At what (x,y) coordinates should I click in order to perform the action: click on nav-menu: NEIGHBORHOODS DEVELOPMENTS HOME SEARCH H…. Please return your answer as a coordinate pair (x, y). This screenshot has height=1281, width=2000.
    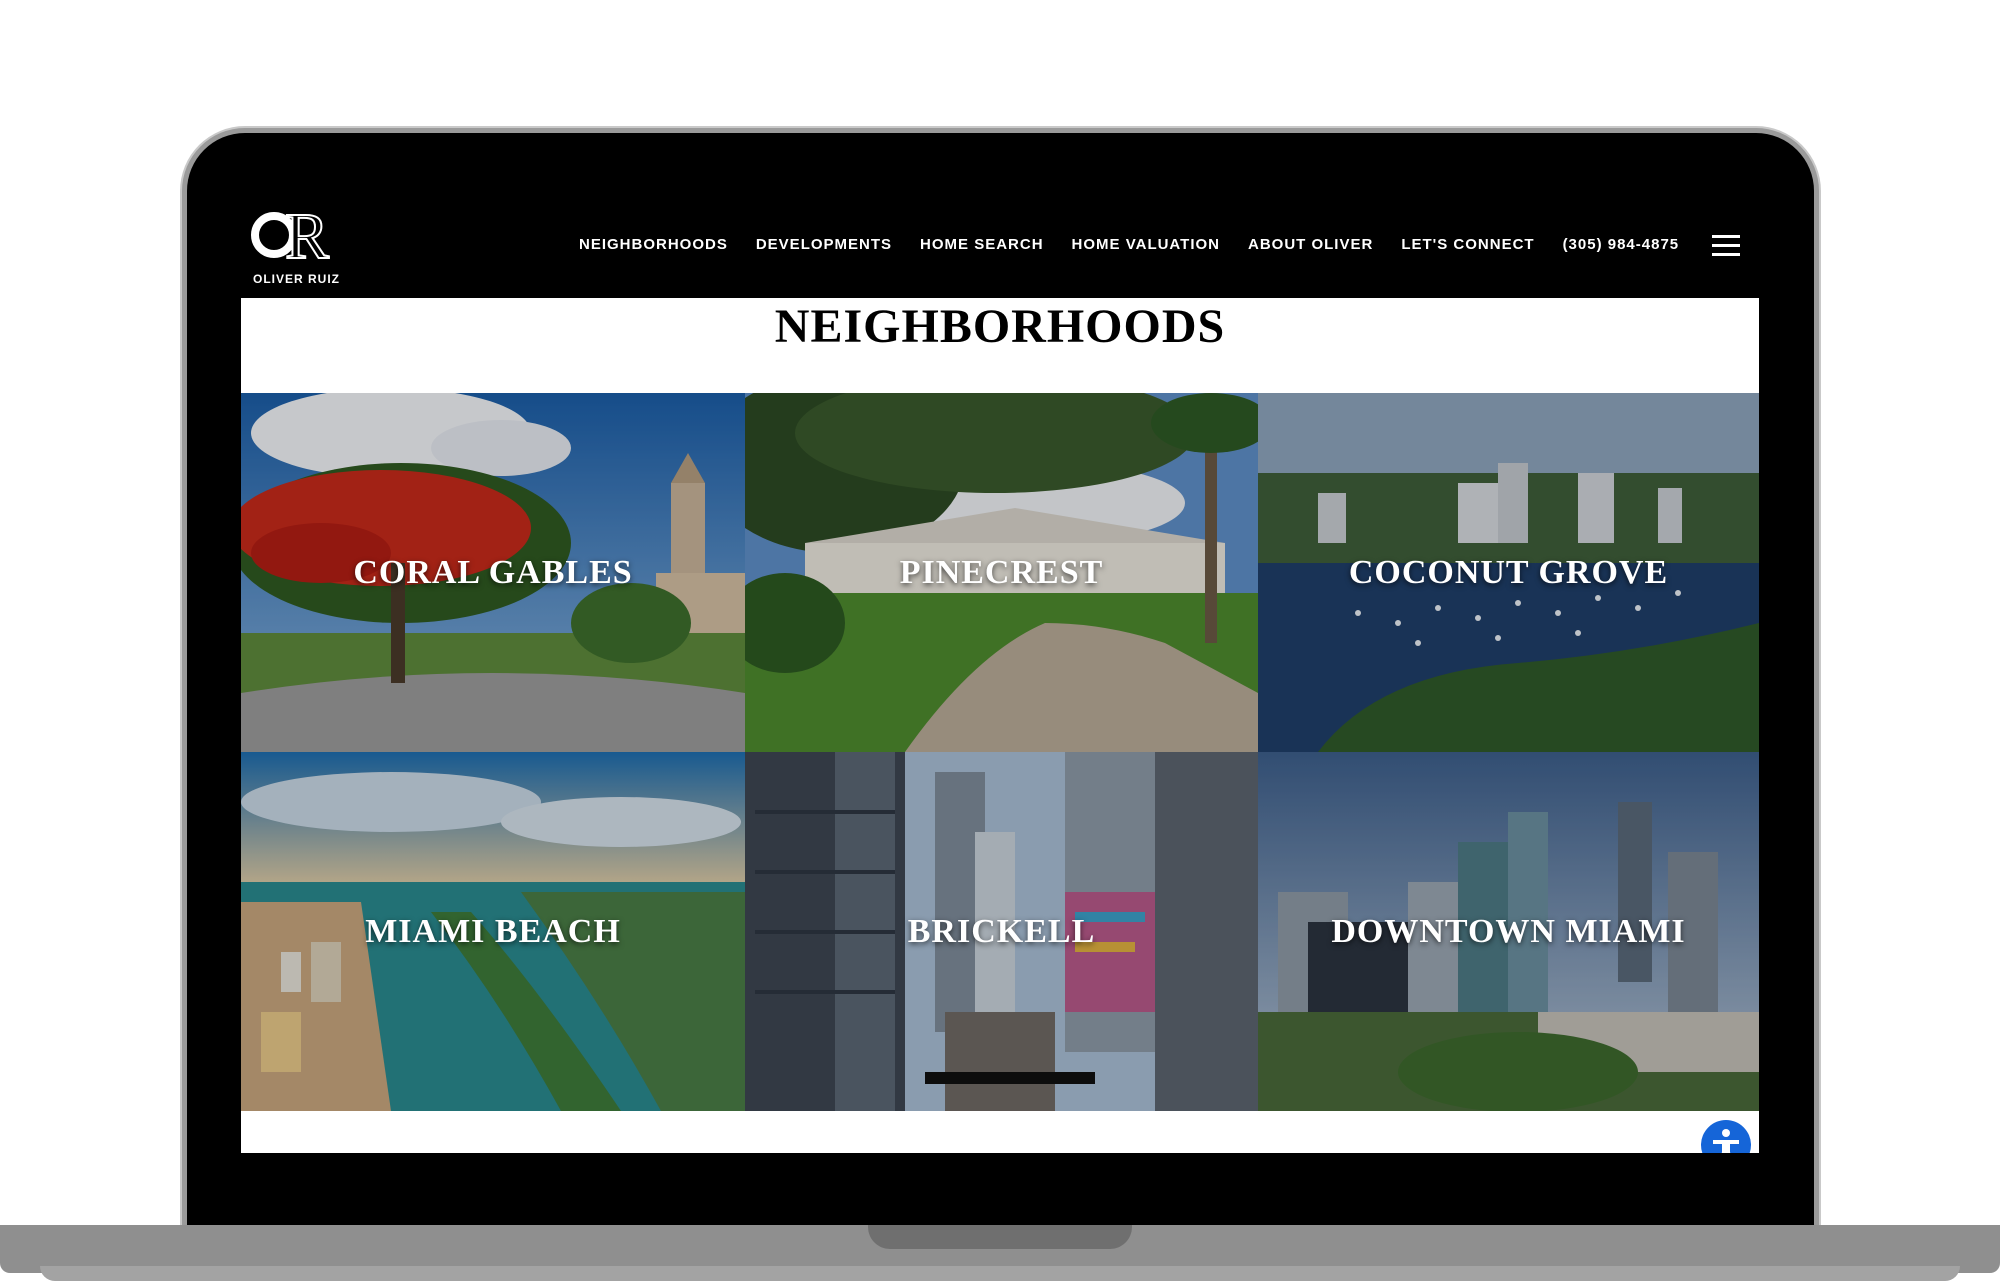
    Looking at the image, I should click on (1129, 244).